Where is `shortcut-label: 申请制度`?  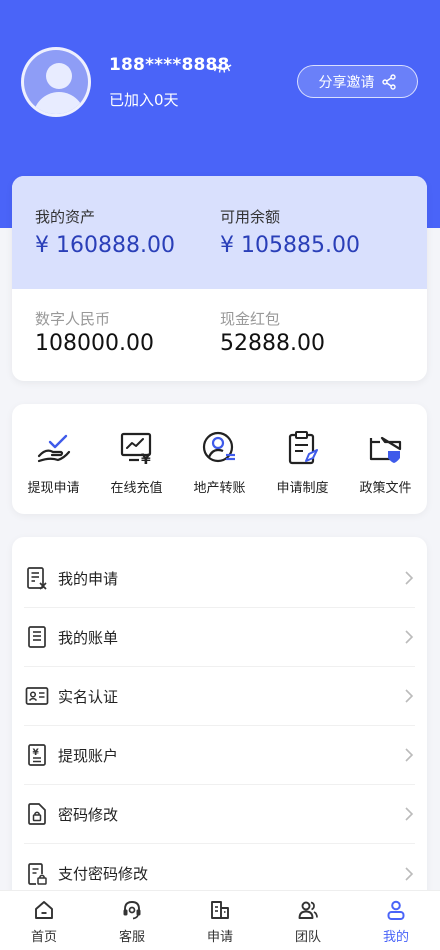
shortcut-label: 申请制度 is located at coordinates (302, 488).